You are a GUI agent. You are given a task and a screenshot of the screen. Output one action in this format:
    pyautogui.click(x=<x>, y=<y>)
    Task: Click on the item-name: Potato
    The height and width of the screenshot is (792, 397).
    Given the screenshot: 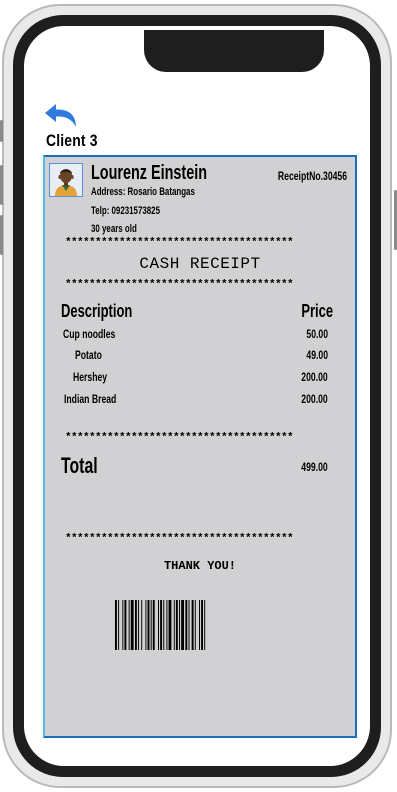 What is the action you would take?
    pyautogui.click(x=88, y=355)
    